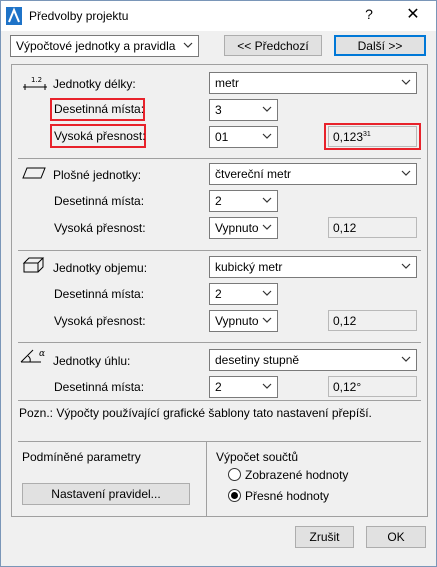  I want to click on angle-unit-select: desetiny stupně, so click(313, 360).